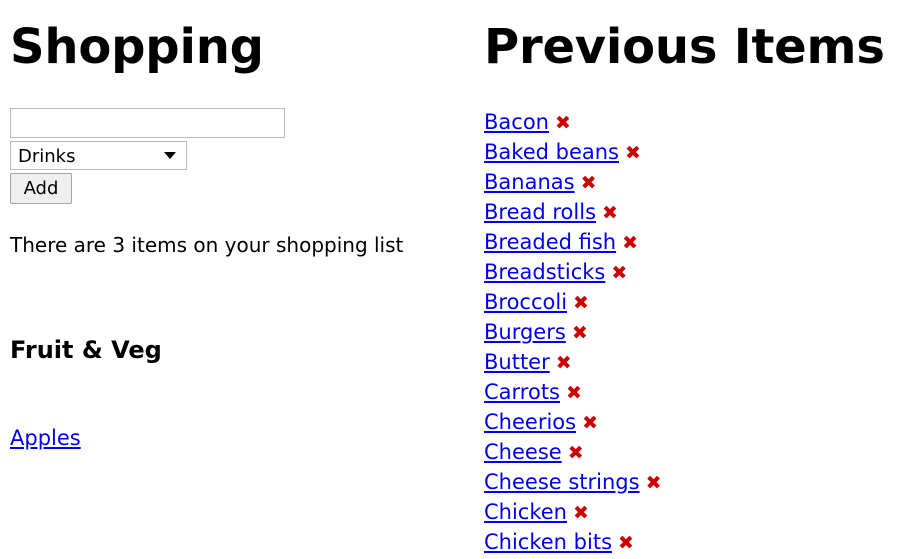  I want to click on previous-item-link: Burgers, so click(525, 332).